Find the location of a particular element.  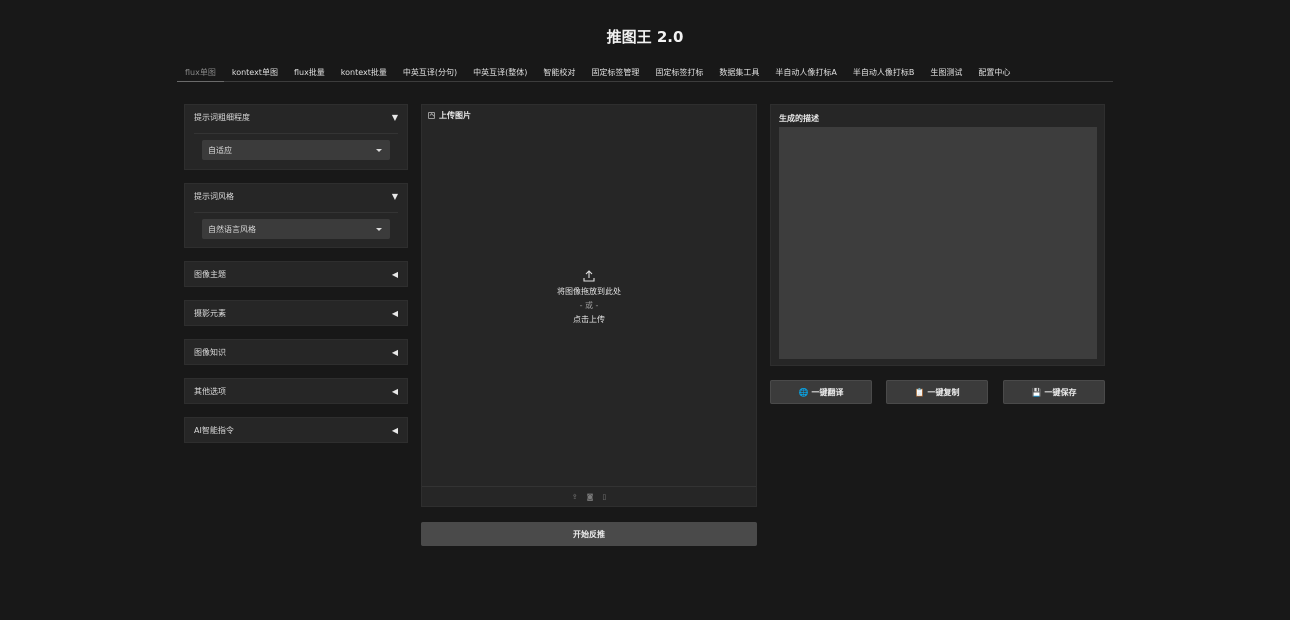

description-output-textarea is located at coordinates (938, 243).